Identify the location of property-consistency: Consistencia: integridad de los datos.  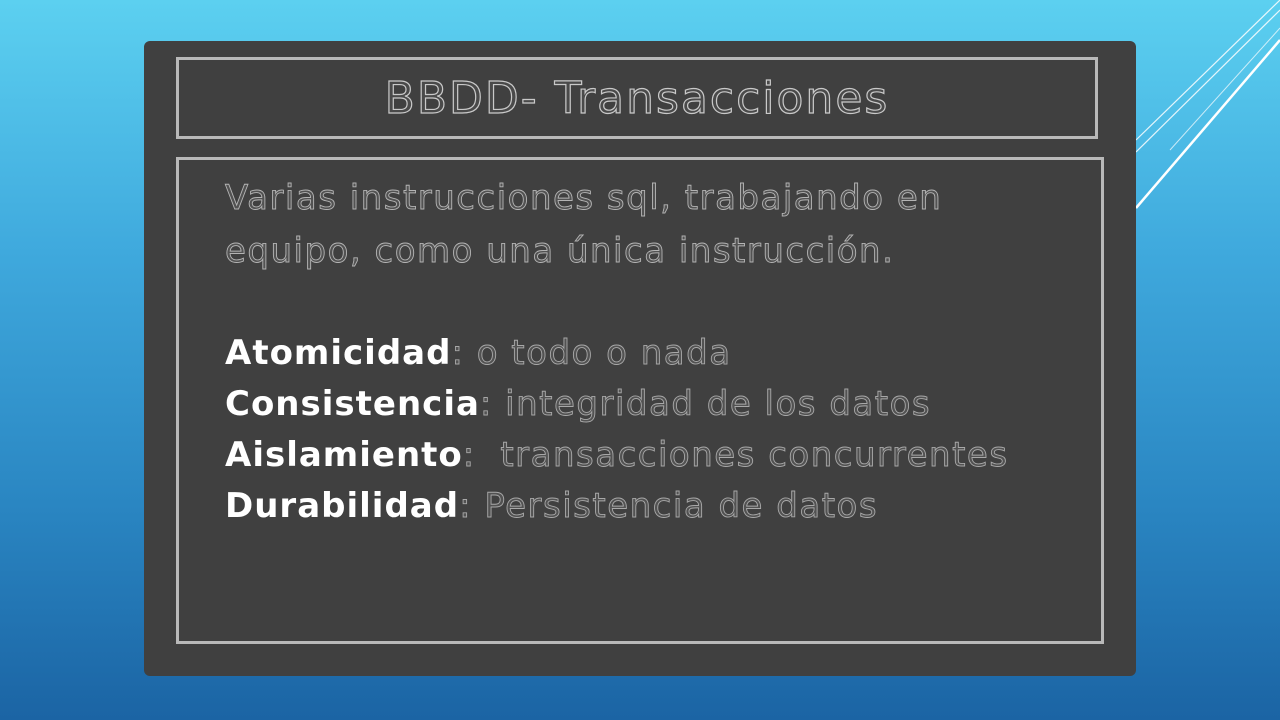
(653, 404).